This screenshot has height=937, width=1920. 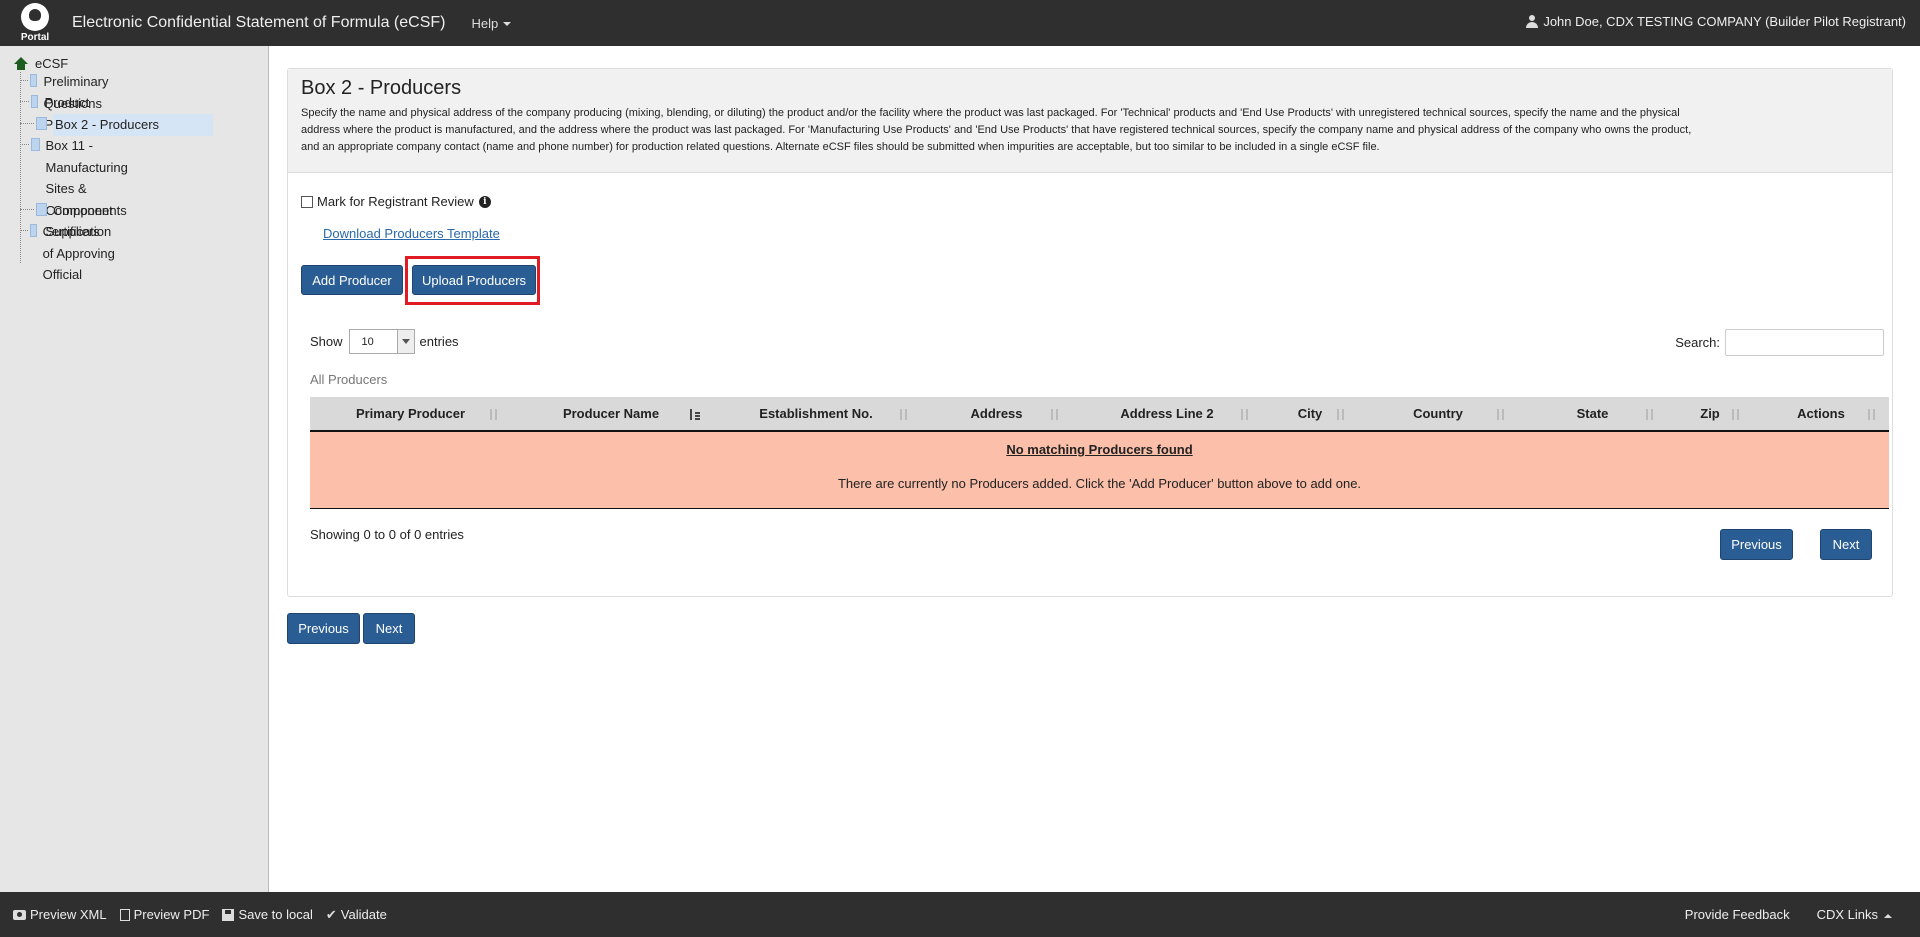 What do you see at coordinates (124, 914) in the screenshot?
I see `file-icon` at bounding box center [124, 914].